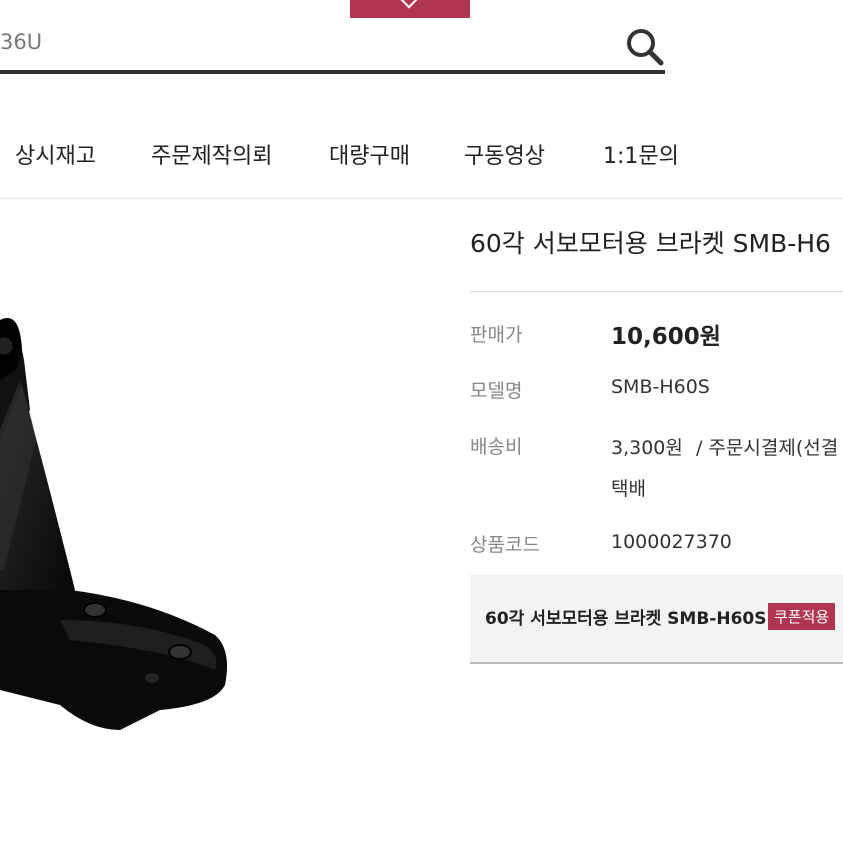  Describe the element at coordinates (628, 489) in the screenshot. I see `shipping-type: 택배` at that location.